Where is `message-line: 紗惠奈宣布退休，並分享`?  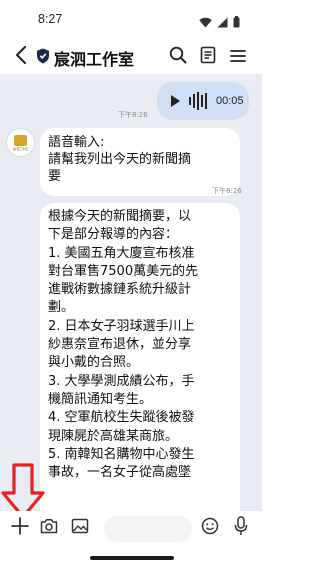 message-line: 紗惠奈宣布退休，並分享 is located at coordinates (120, 345).